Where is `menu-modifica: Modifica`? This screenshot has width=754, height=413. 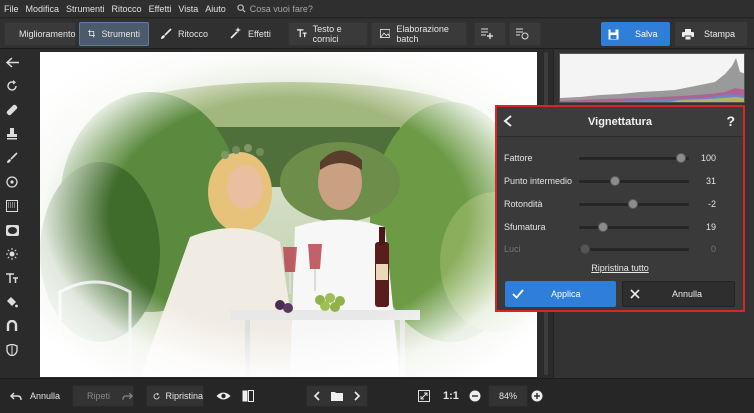
menu-modifica: Modifica is located at coordinates (43, 9).